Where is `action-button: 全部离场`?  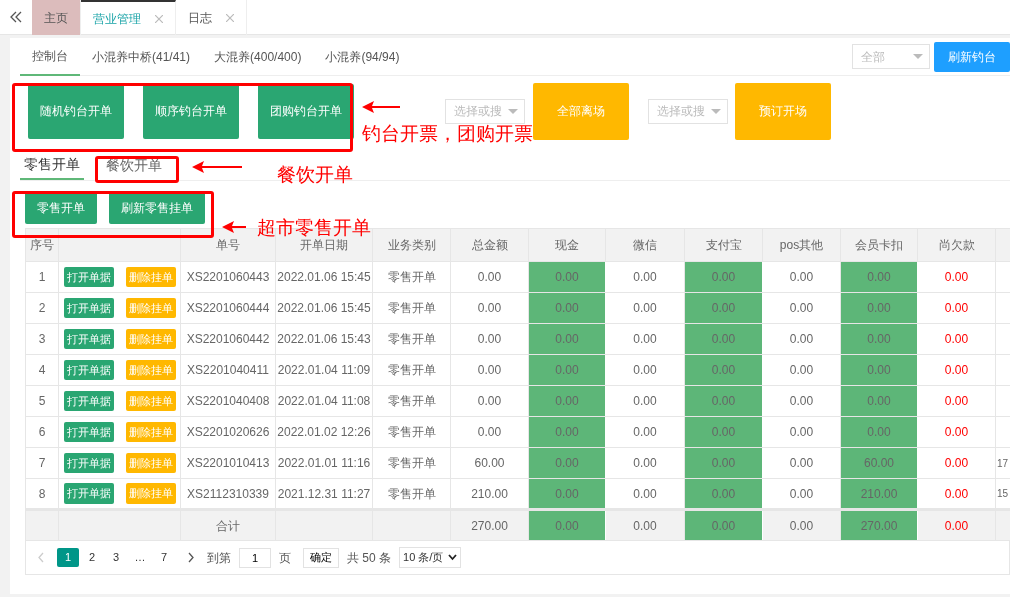 action-button: 全部离场 is located at coordinates (581, 111).